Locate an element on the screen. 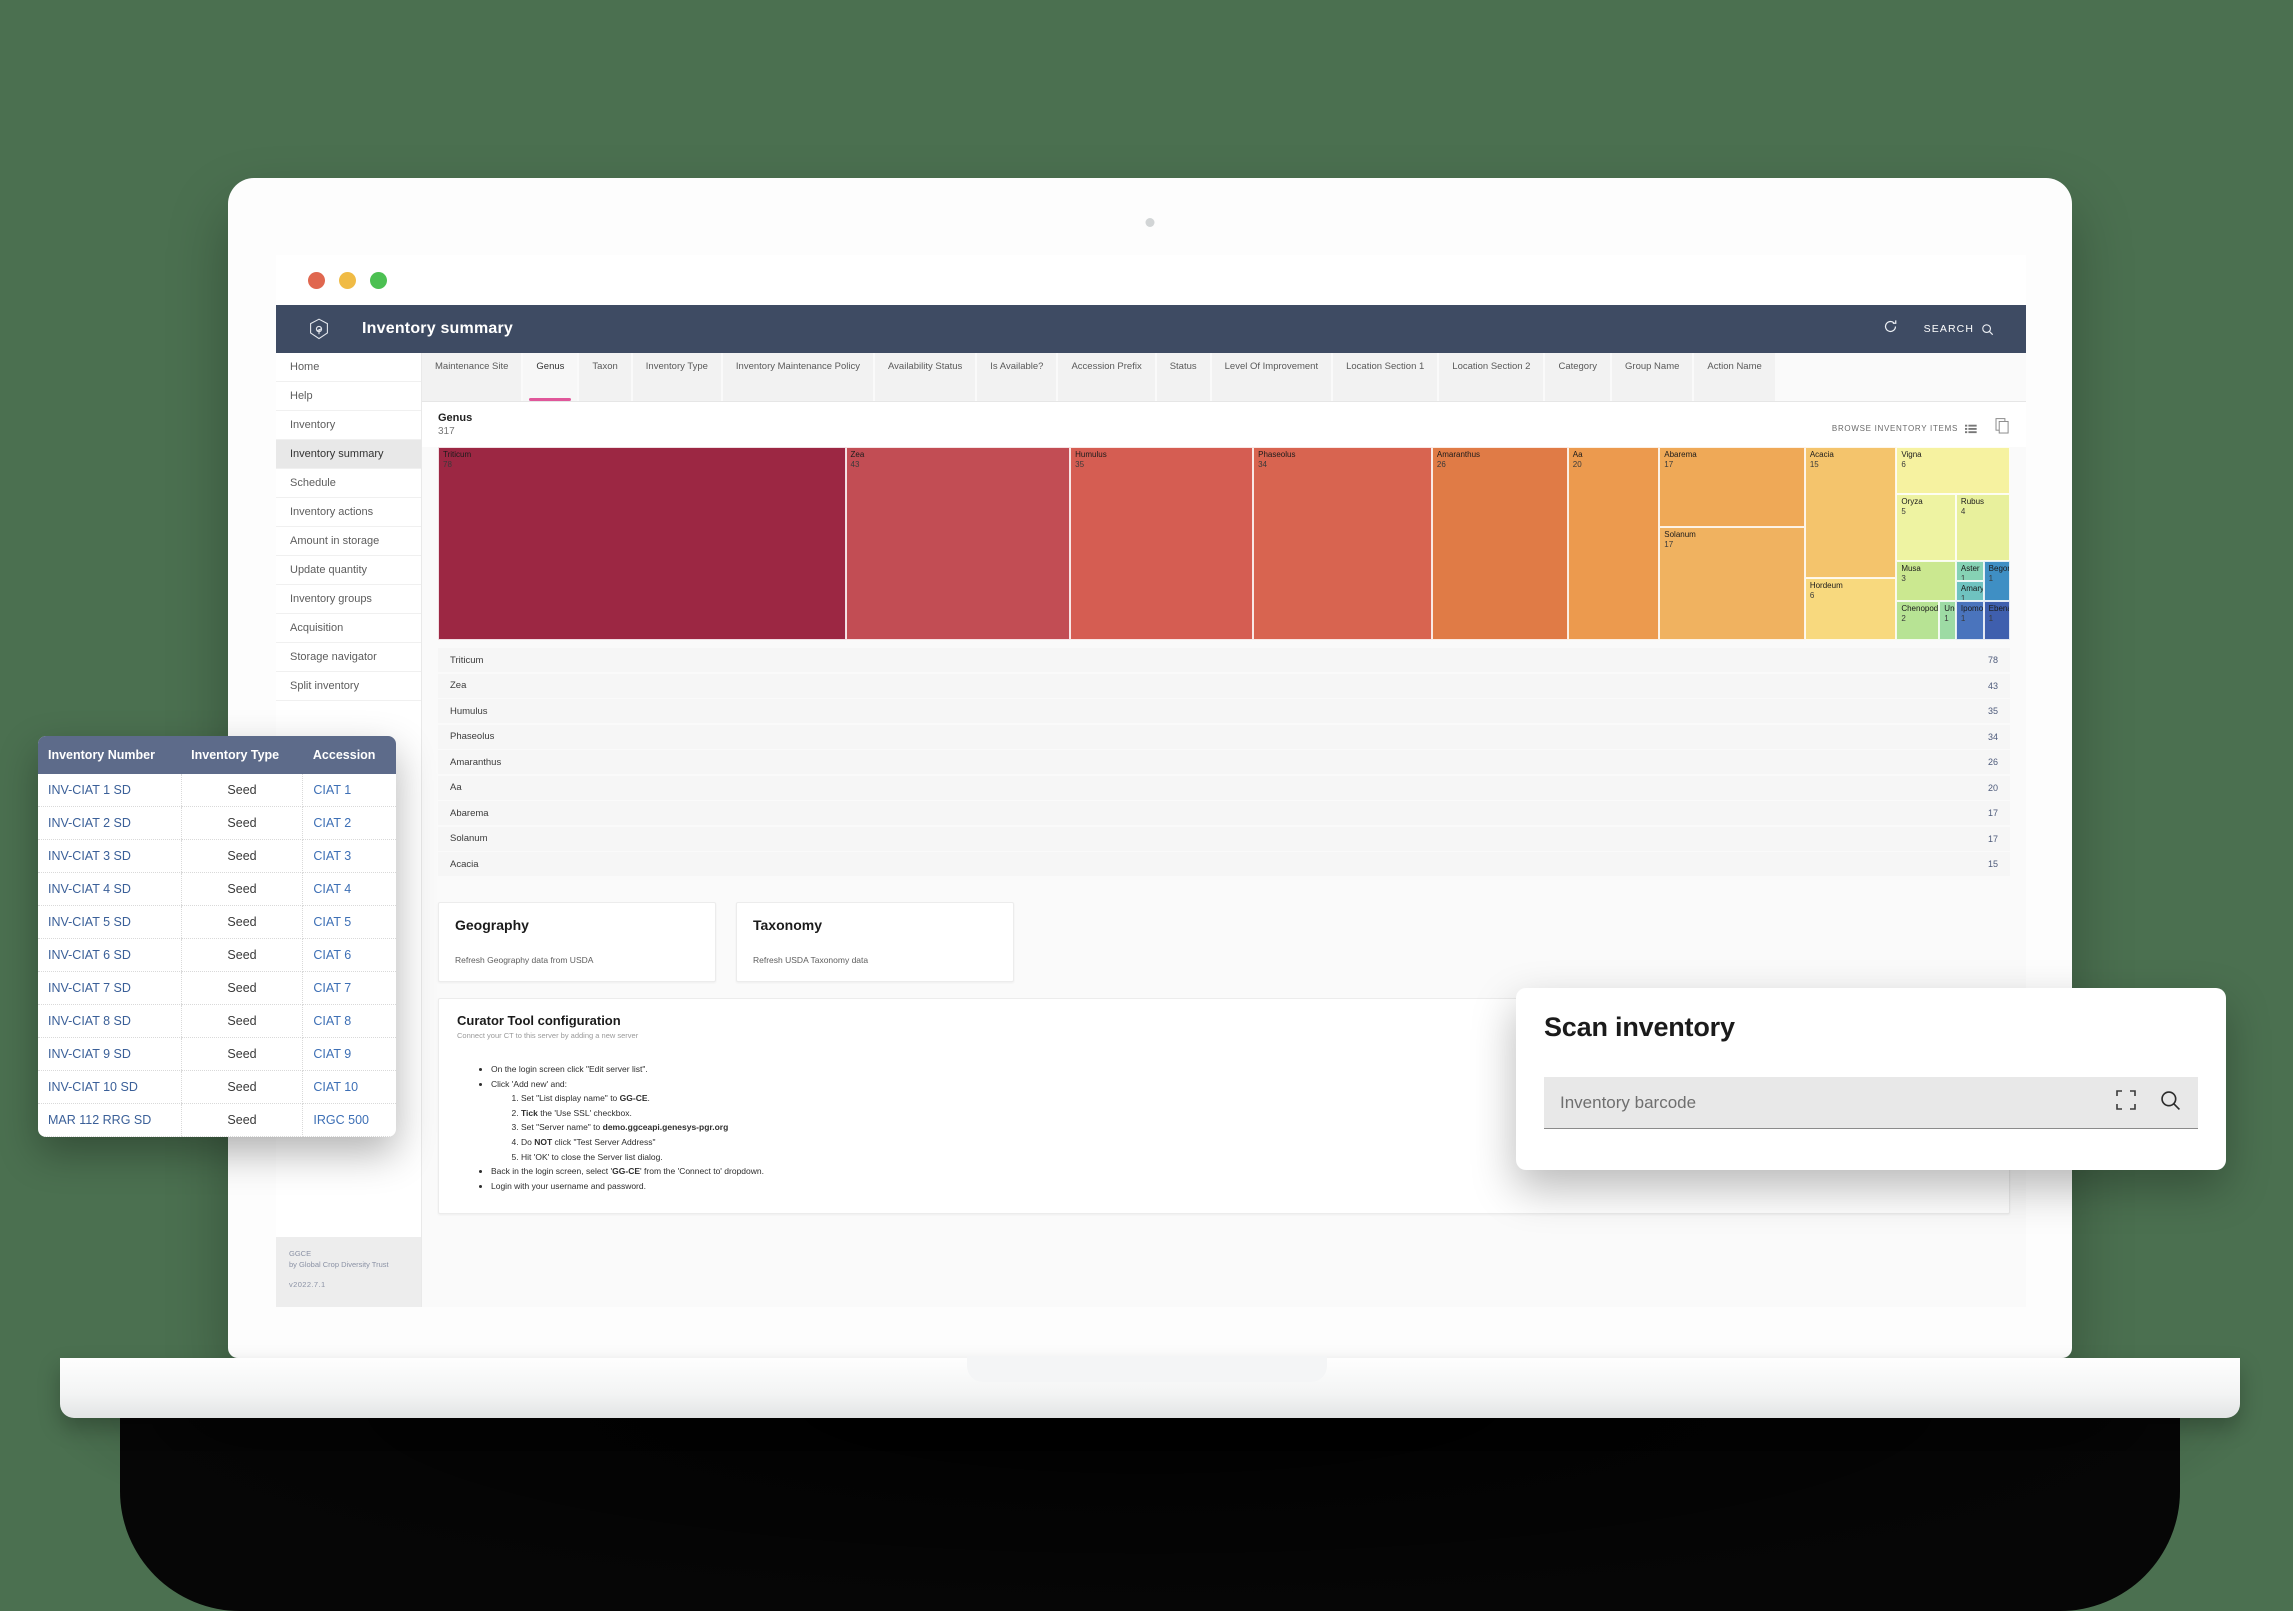  sidebar-item-amount-in-storage: Amount in storage is located at coordinates (348, 541).